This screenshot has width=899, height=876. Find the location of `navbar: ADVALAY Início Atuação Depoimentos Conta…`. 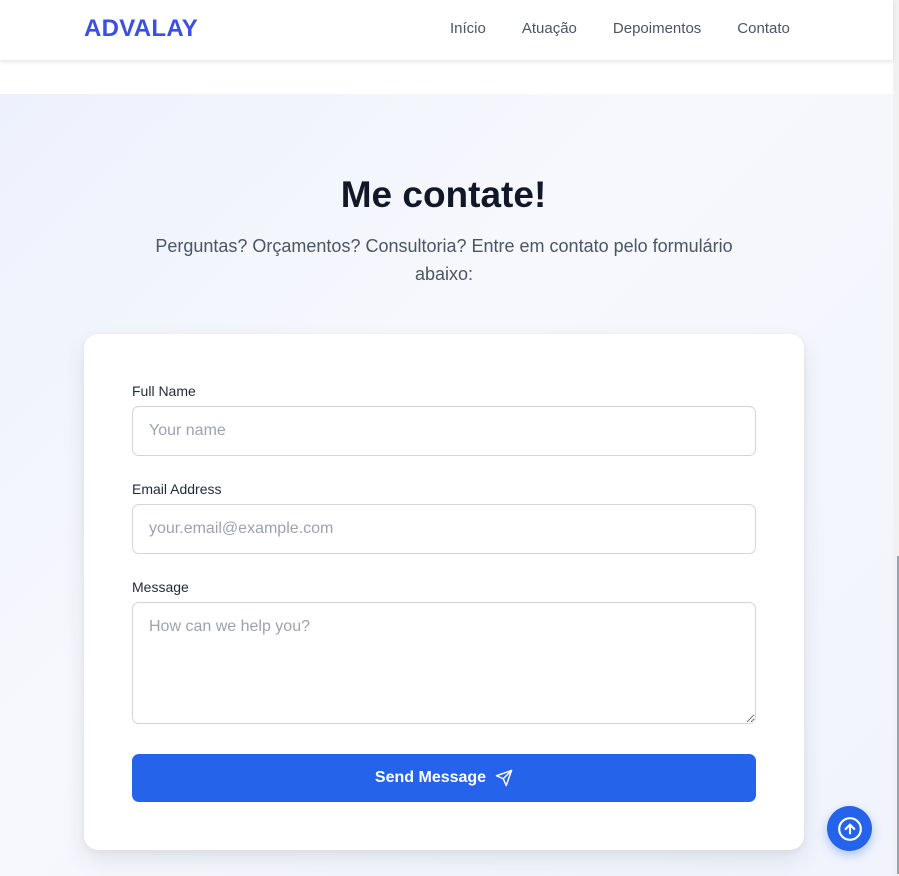

navbar: ADVALAY Início Atuação Depoimentos Conta… is located at coordinates (446, 30).